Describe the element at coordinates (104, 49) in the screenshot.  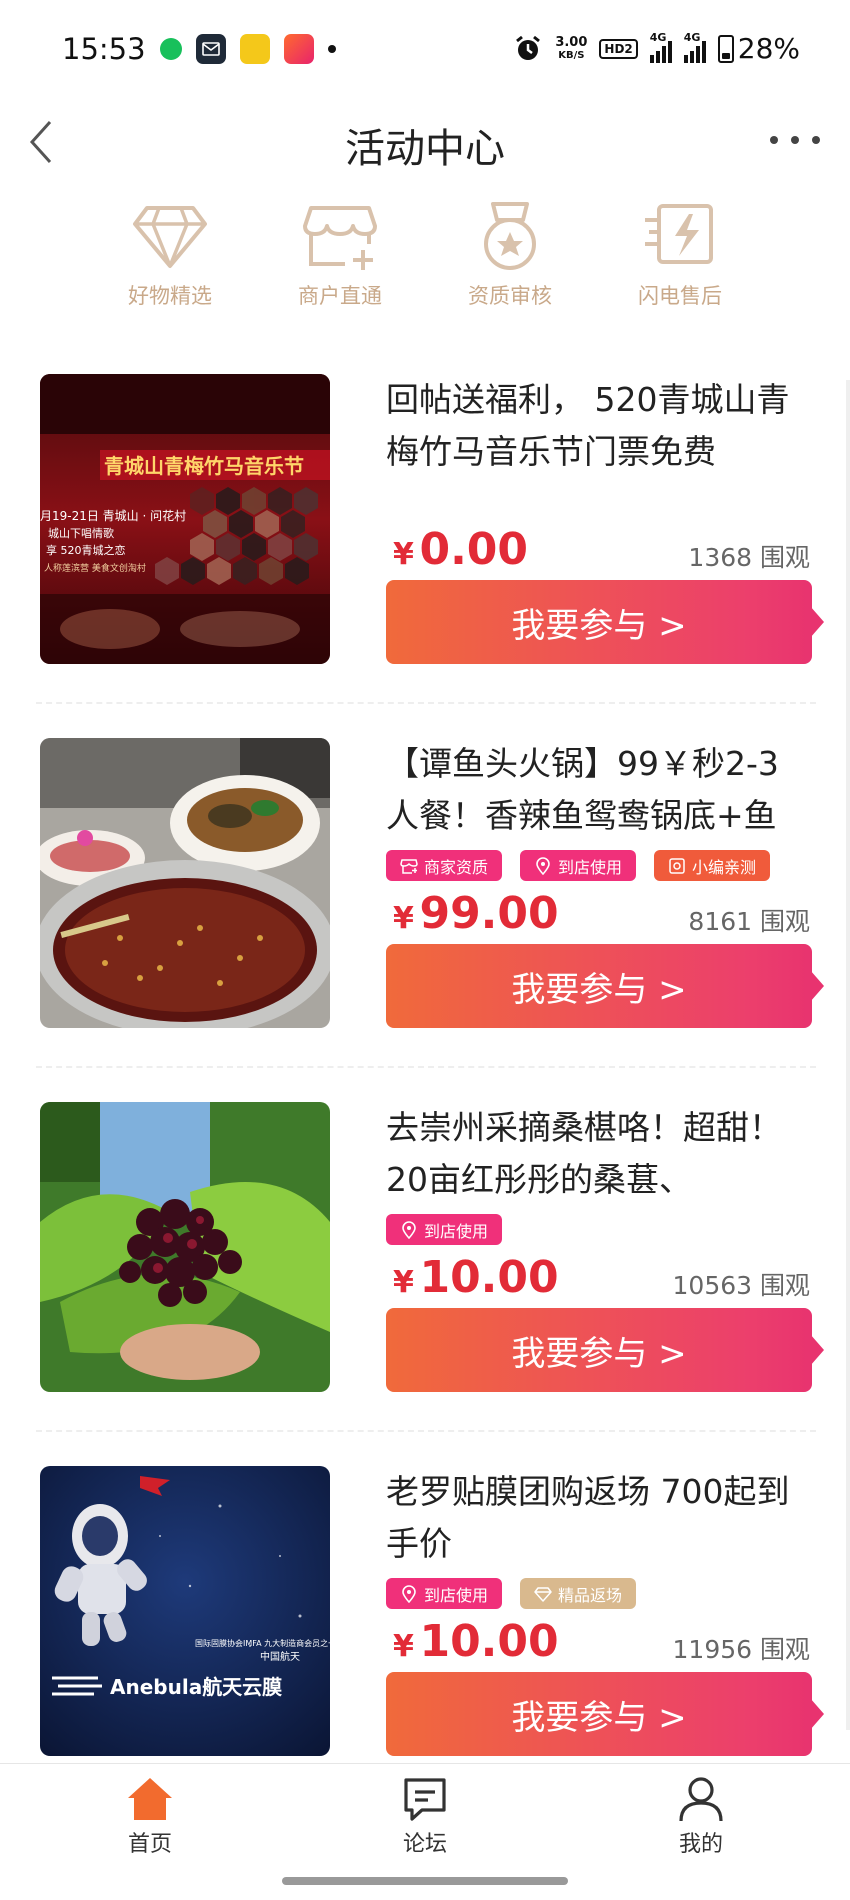
I see `status-time: 15:53` at that location.